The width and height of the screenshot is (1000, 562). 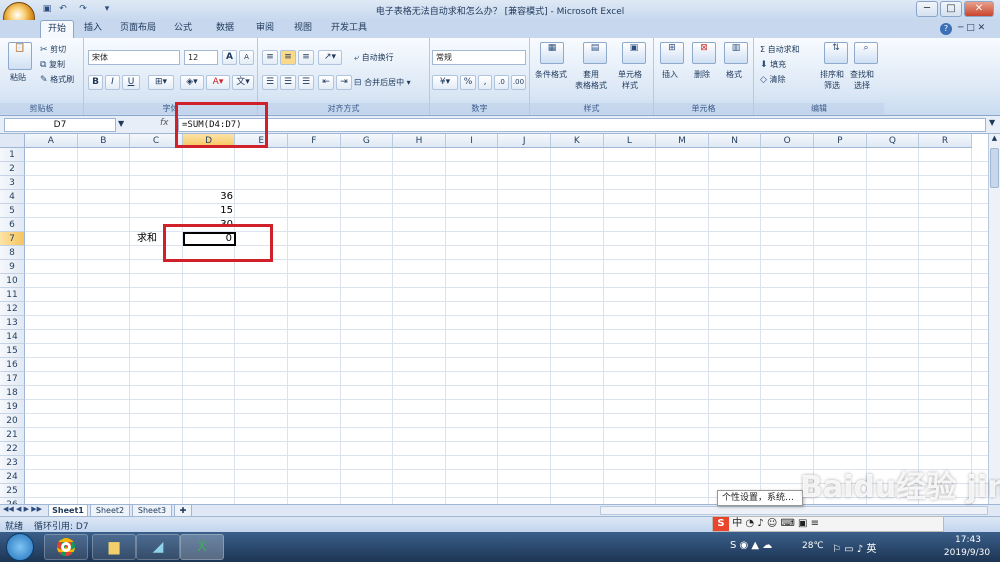 What do you see at coordinates (12, 421) in the screenshot?
I see `row-header-20: 20` at bounding box center [12, 421].